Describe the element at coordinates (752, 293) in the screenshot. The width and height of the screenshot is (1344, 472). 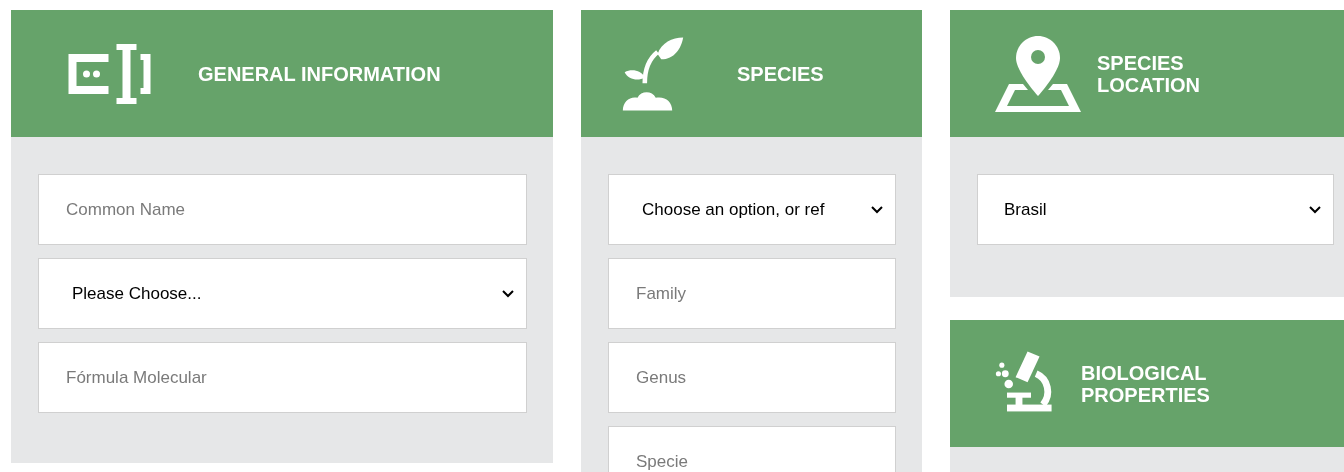
I see `input-field: Family` at that location.